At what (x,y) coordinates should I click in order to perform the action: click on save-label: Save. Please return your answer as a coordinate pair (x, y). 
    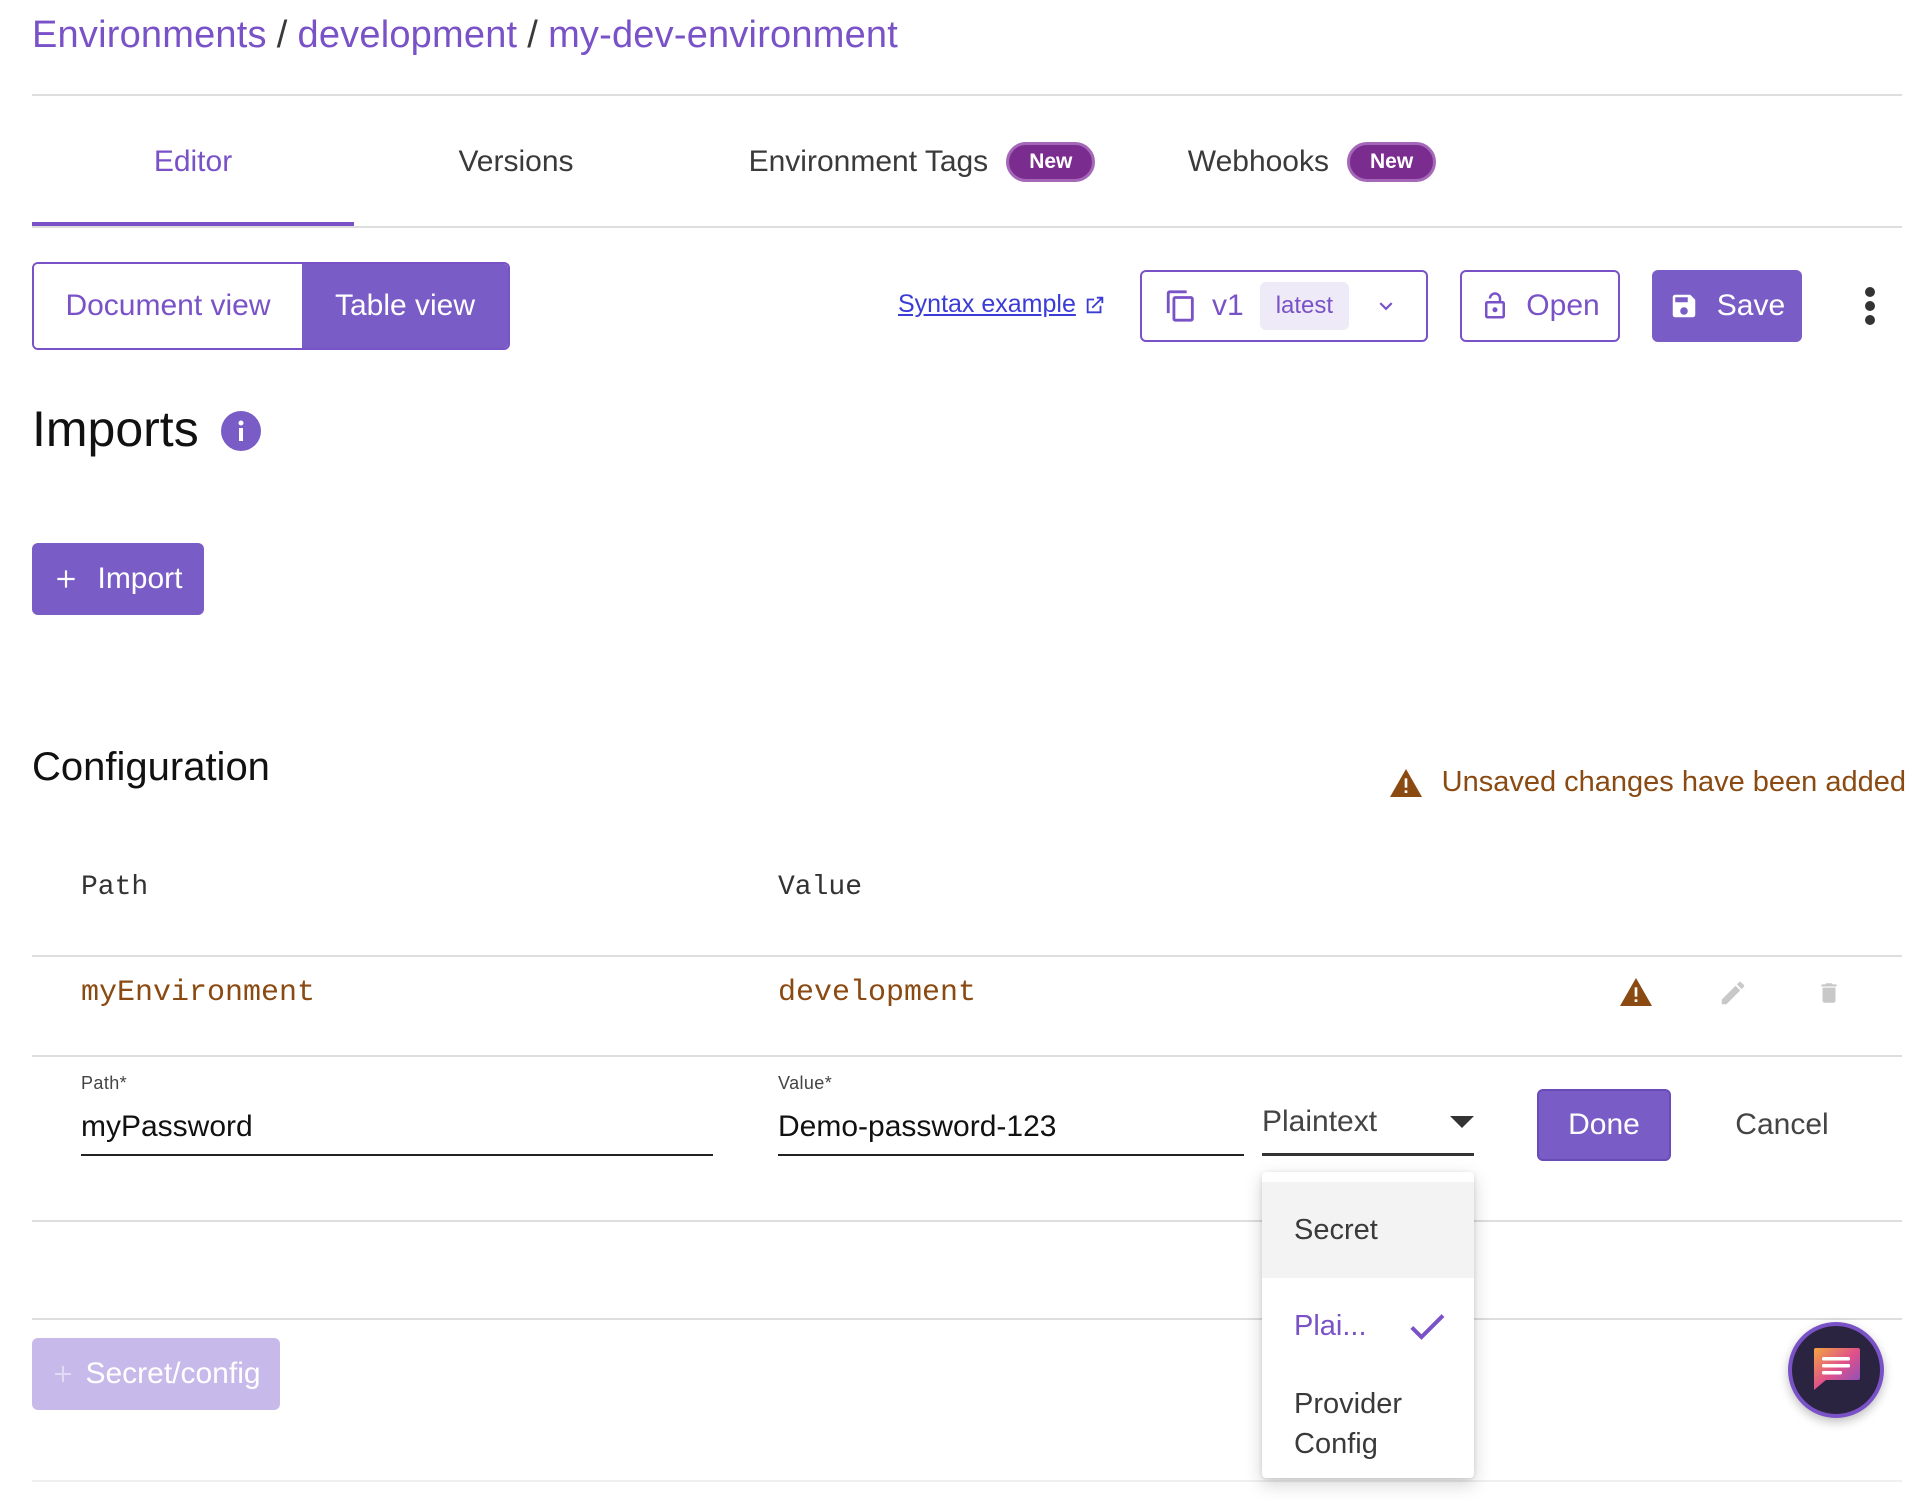
    Looking at the image, I should click on (1751, 305).